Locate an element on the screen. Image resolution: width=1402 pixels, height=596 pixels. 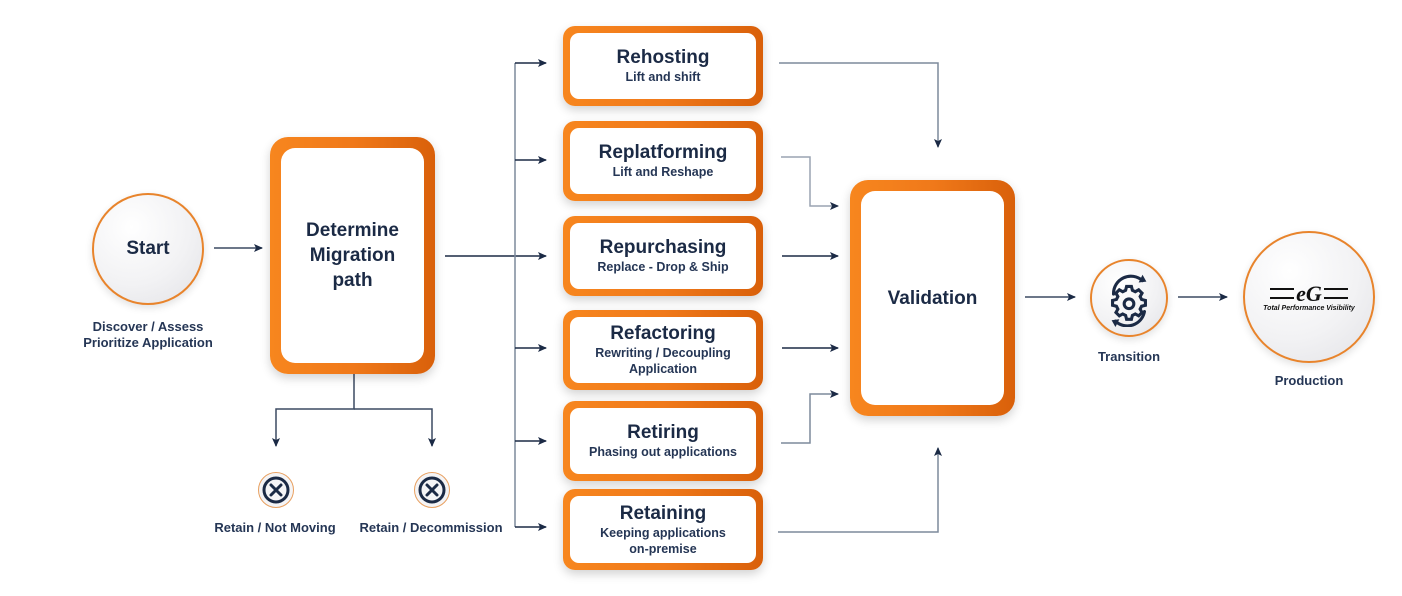
strategy-replatforming: Replatforming Lift and Reshape is located at coordinates (663, 161).